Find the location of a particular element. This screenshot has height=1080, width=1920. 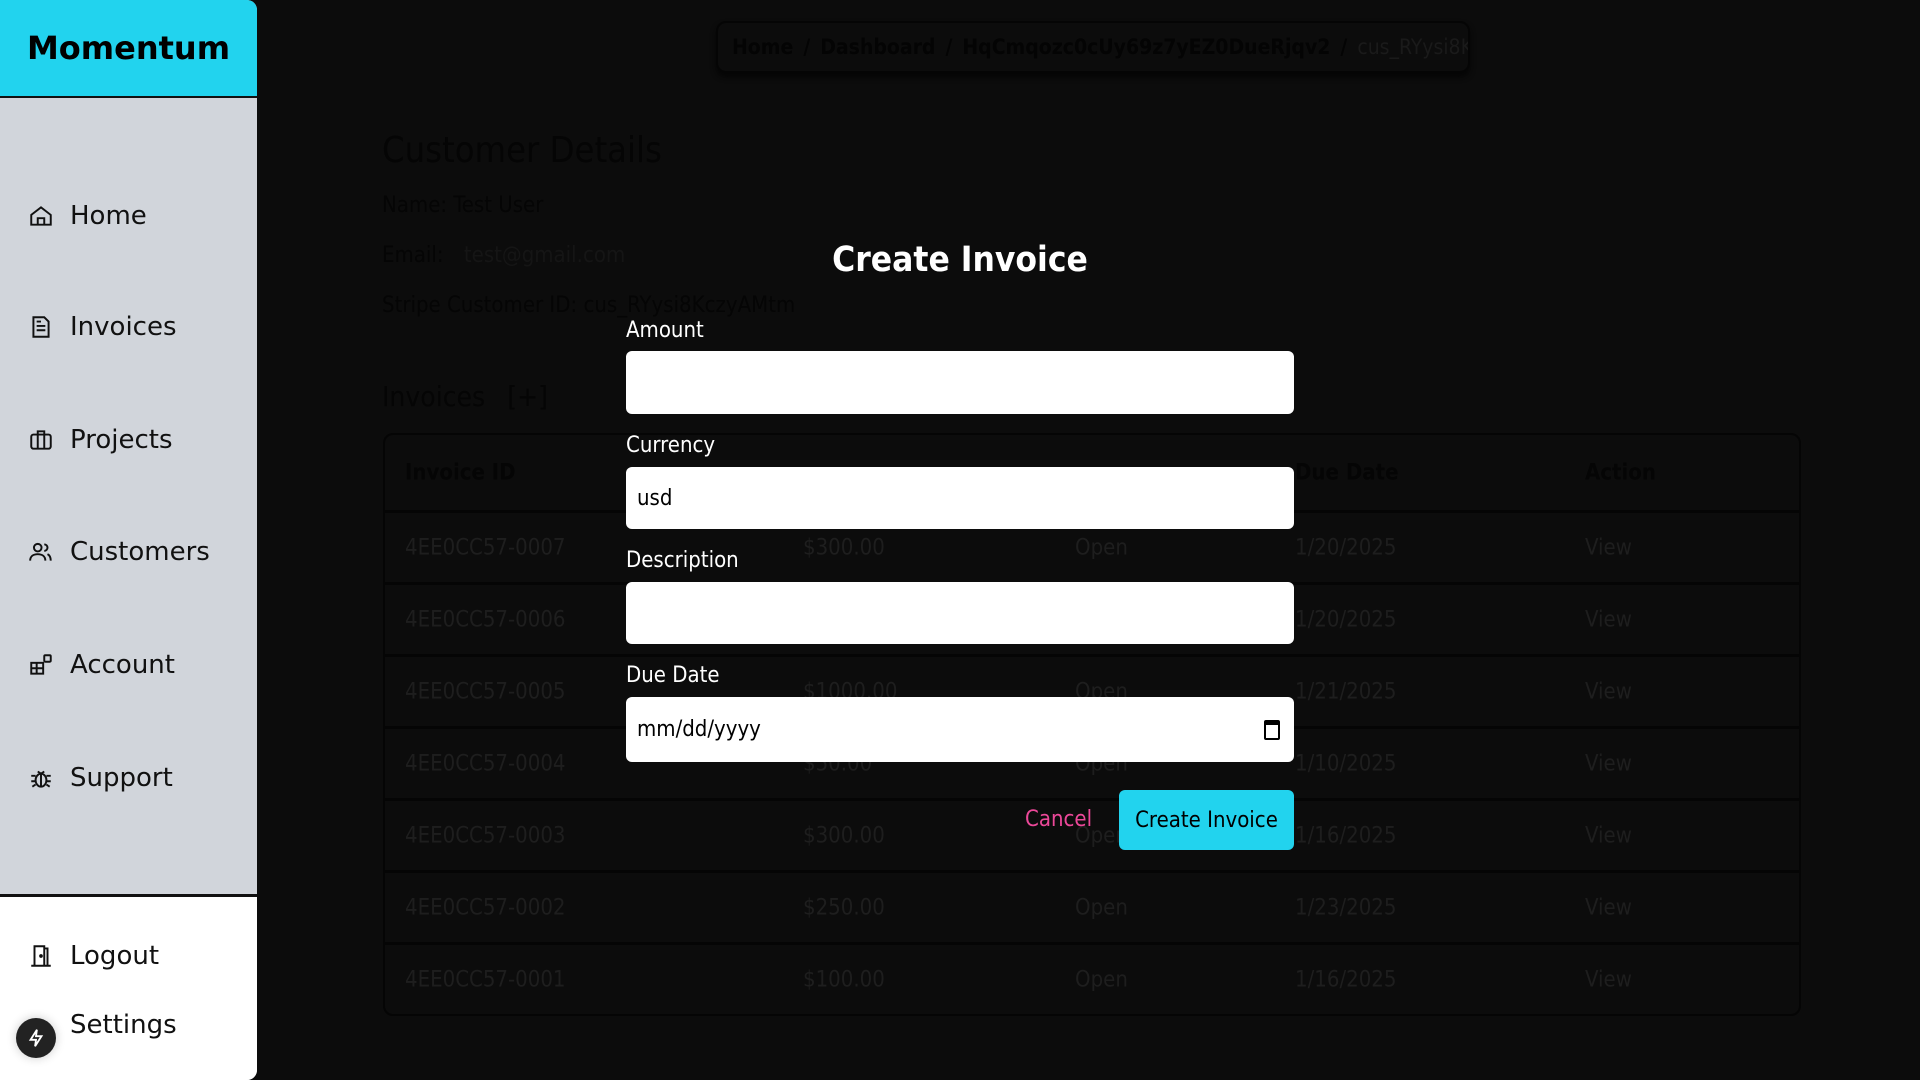

breadcrumb-user: HqCmqozc0cUy69z7yEZ0DueRjqv2 is located at coordinates (1146, 47).